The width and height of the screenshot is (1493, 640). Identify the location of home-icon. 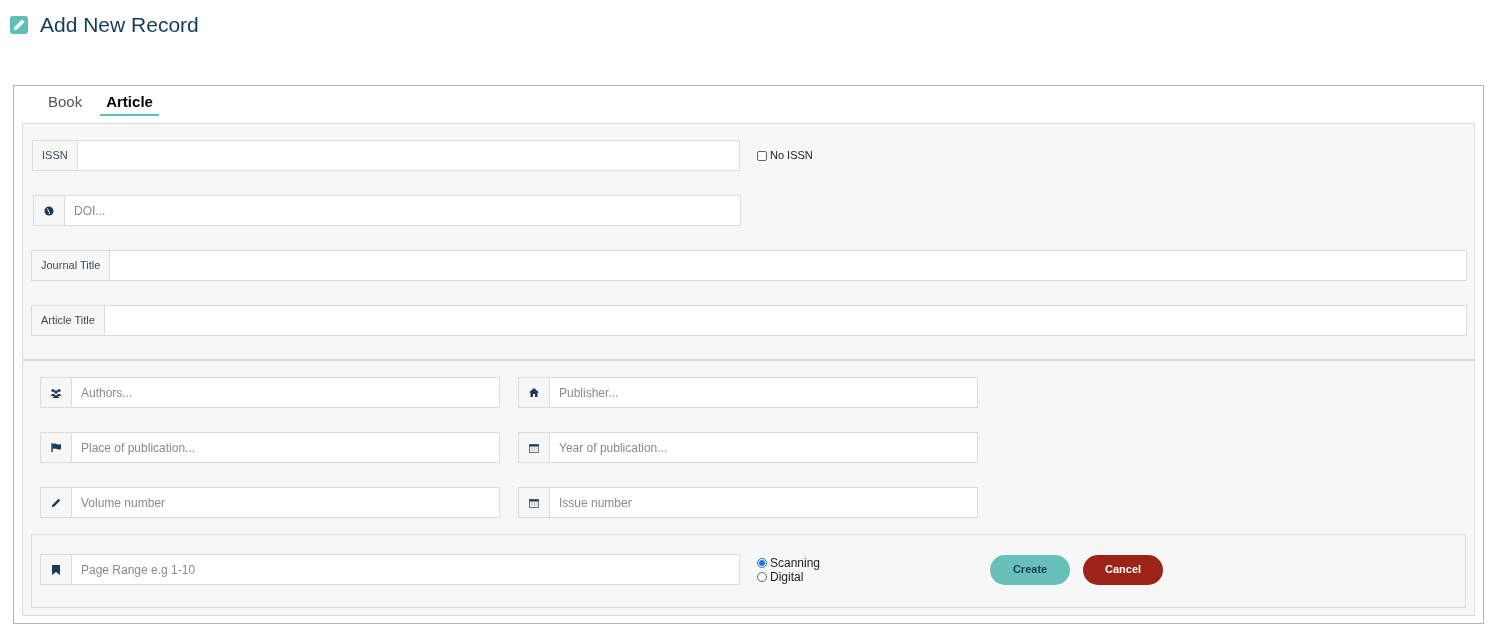
(534, 392).